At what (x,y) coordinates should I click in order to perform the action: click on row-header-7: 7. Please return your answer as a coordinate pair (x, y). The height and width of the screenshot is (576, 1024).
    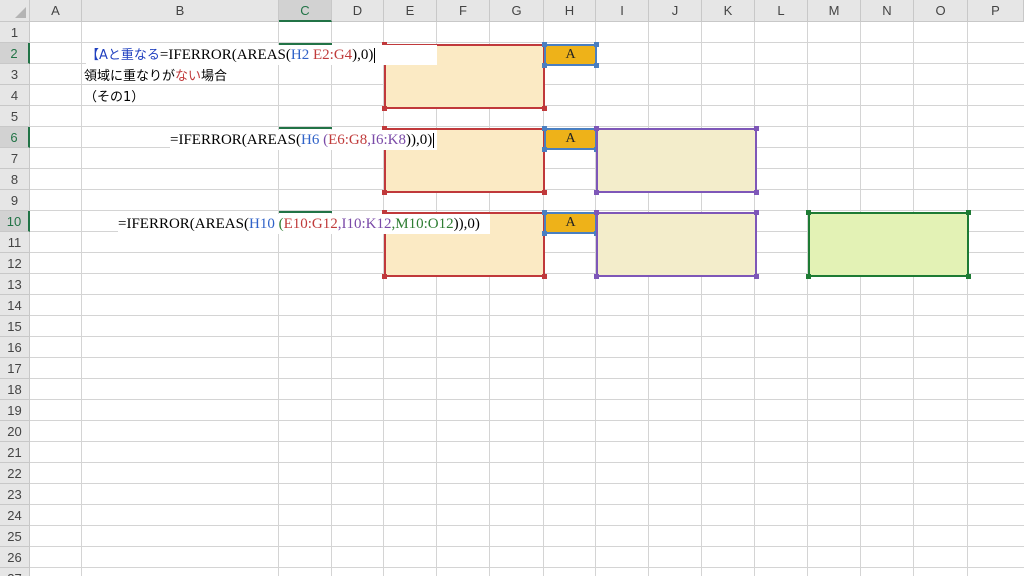
    Looking at the image, I should click on (15, 158).